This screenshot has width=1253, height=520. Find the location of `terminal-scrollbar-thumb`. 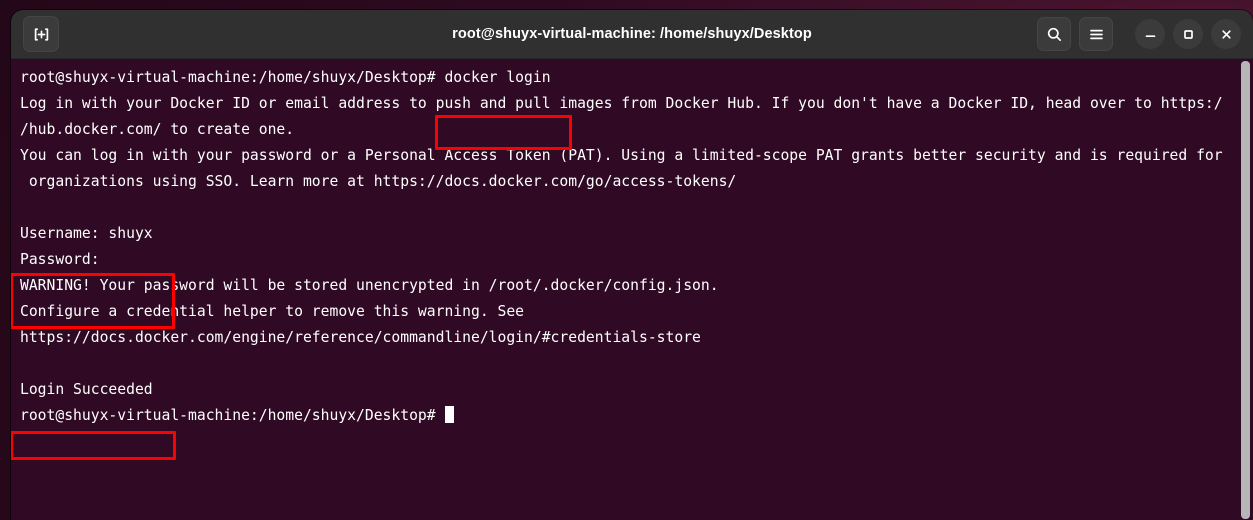

terminal-scrollbar-thumb is located at coordinates (1245, 290).